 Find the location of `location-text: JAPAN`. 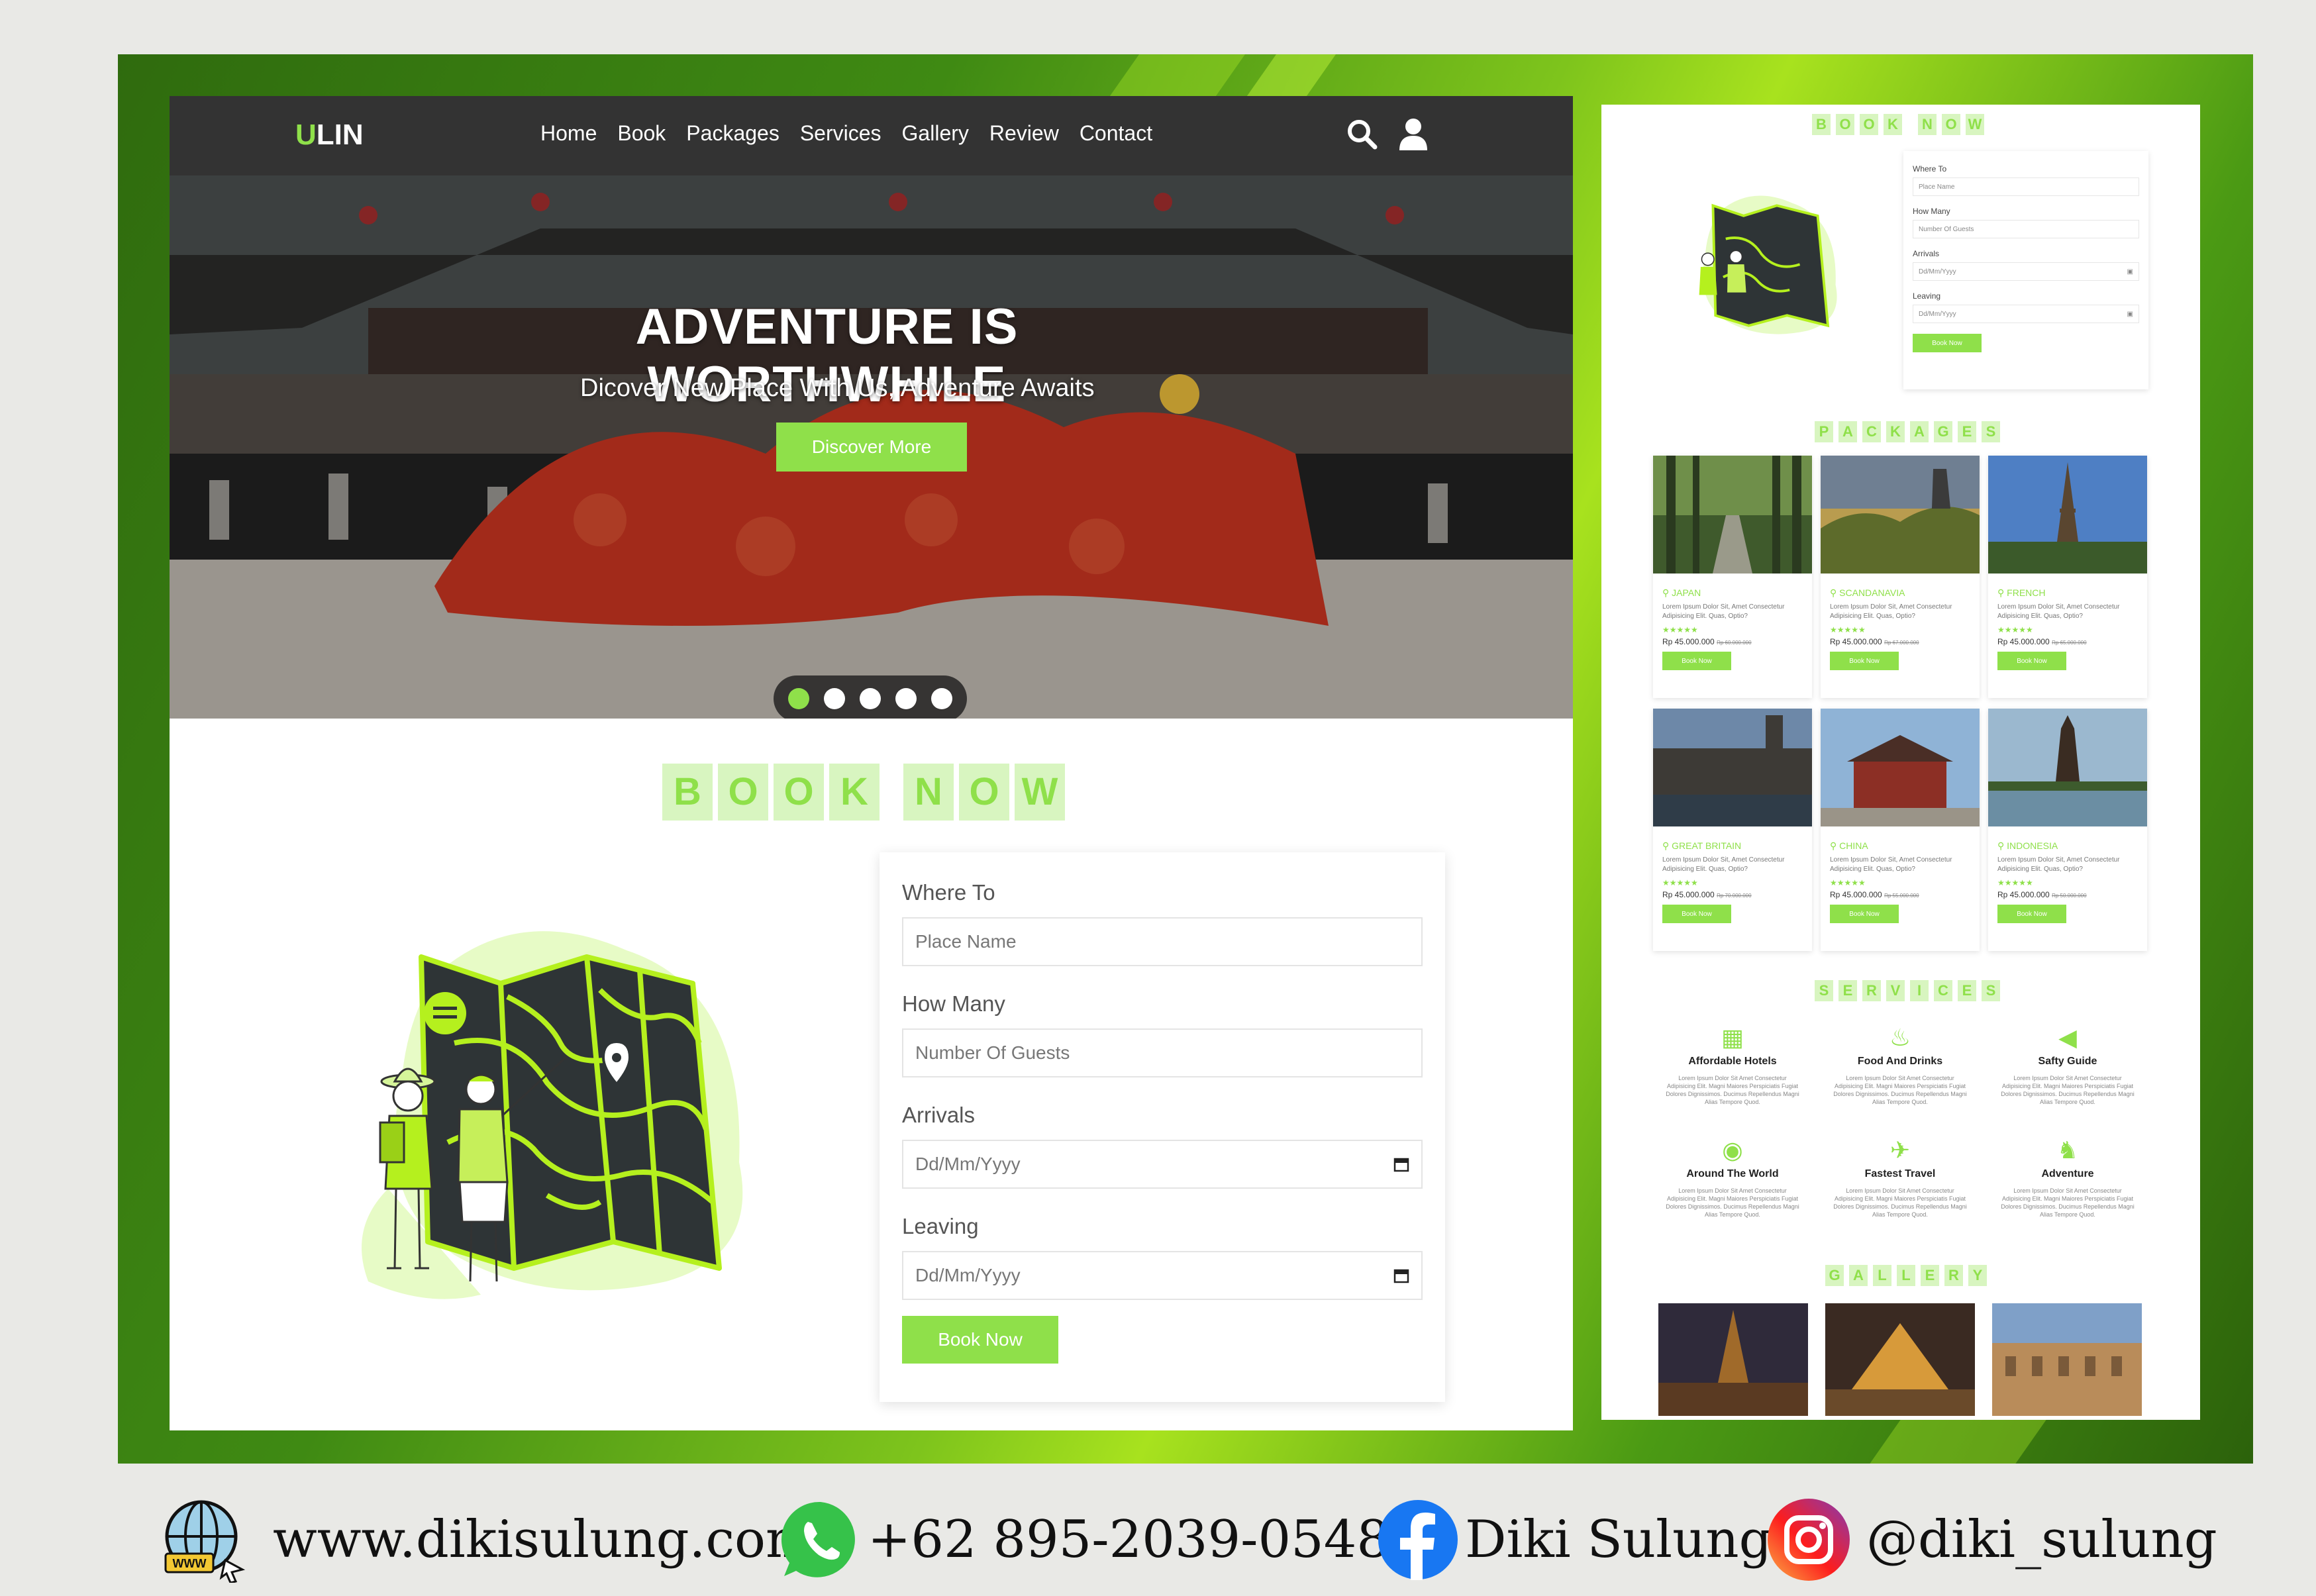

location-text: JAPAN is located at coordinates (1686, 592).